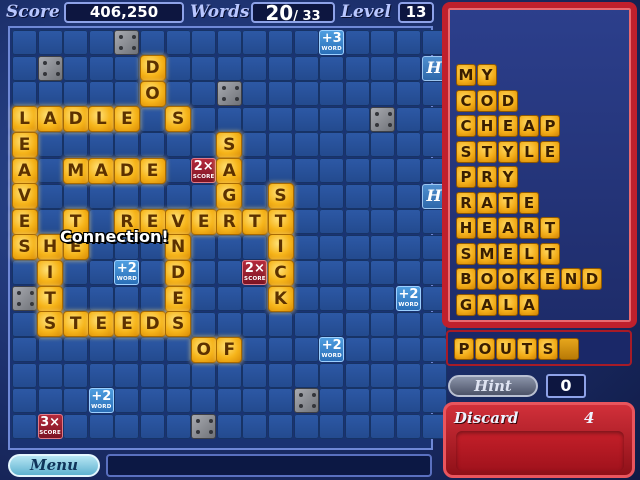  Describe the element at coordinates (54, 465) in the screenshot. I see `menu-button: Menu` at that location.